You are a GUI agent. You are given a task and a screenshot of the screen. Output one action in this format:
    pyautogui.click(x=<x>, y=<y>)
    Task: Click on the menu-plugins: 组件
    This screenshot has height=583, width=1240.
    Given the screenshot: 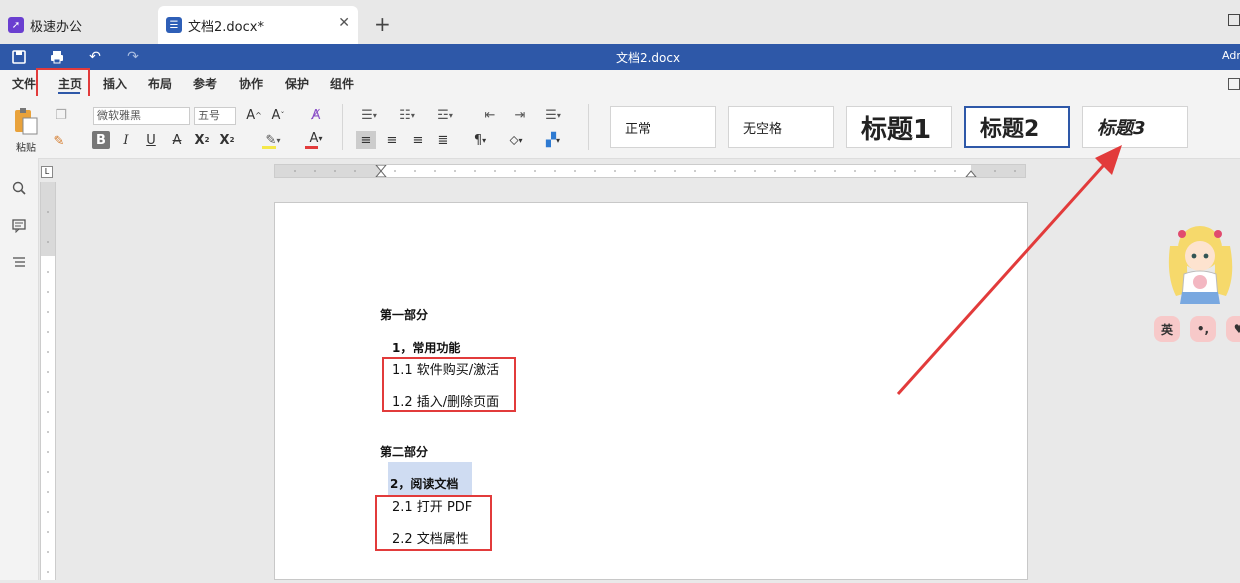 What is the action you would take?
    pyautogui.click(x=342, y=83)
    